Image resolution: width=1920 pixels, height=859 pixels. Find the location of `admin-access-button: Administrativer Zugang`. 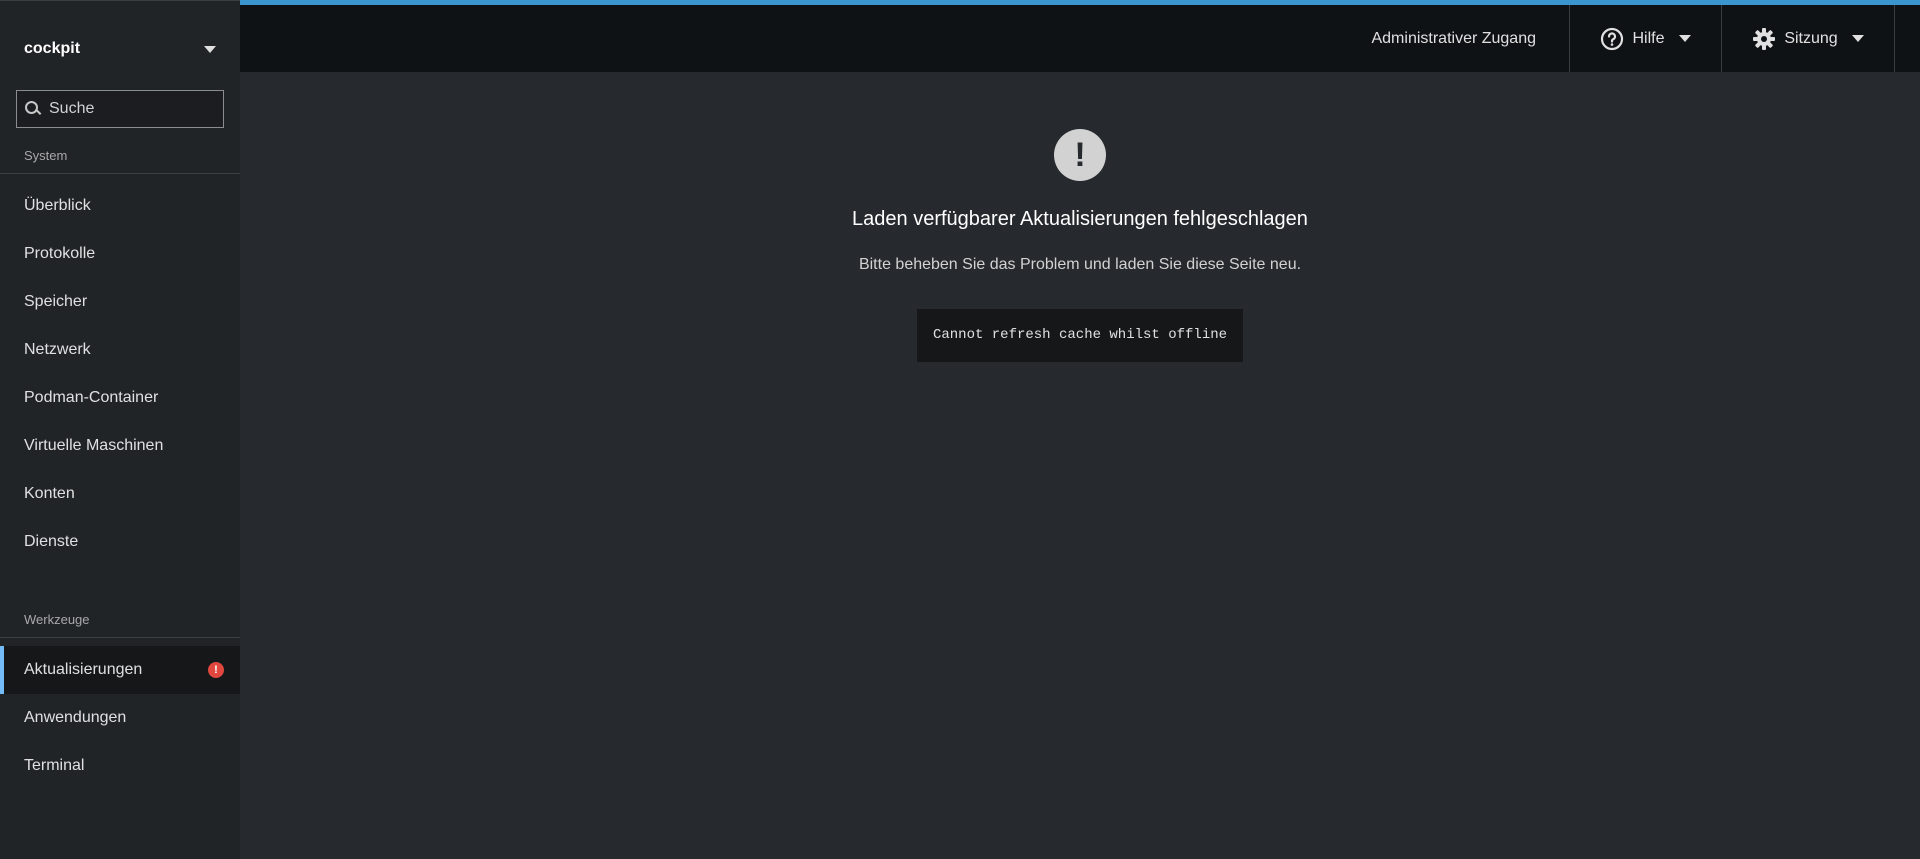

admin-access-button: Administrativer Zugang is located at coordinates (1453, 38).